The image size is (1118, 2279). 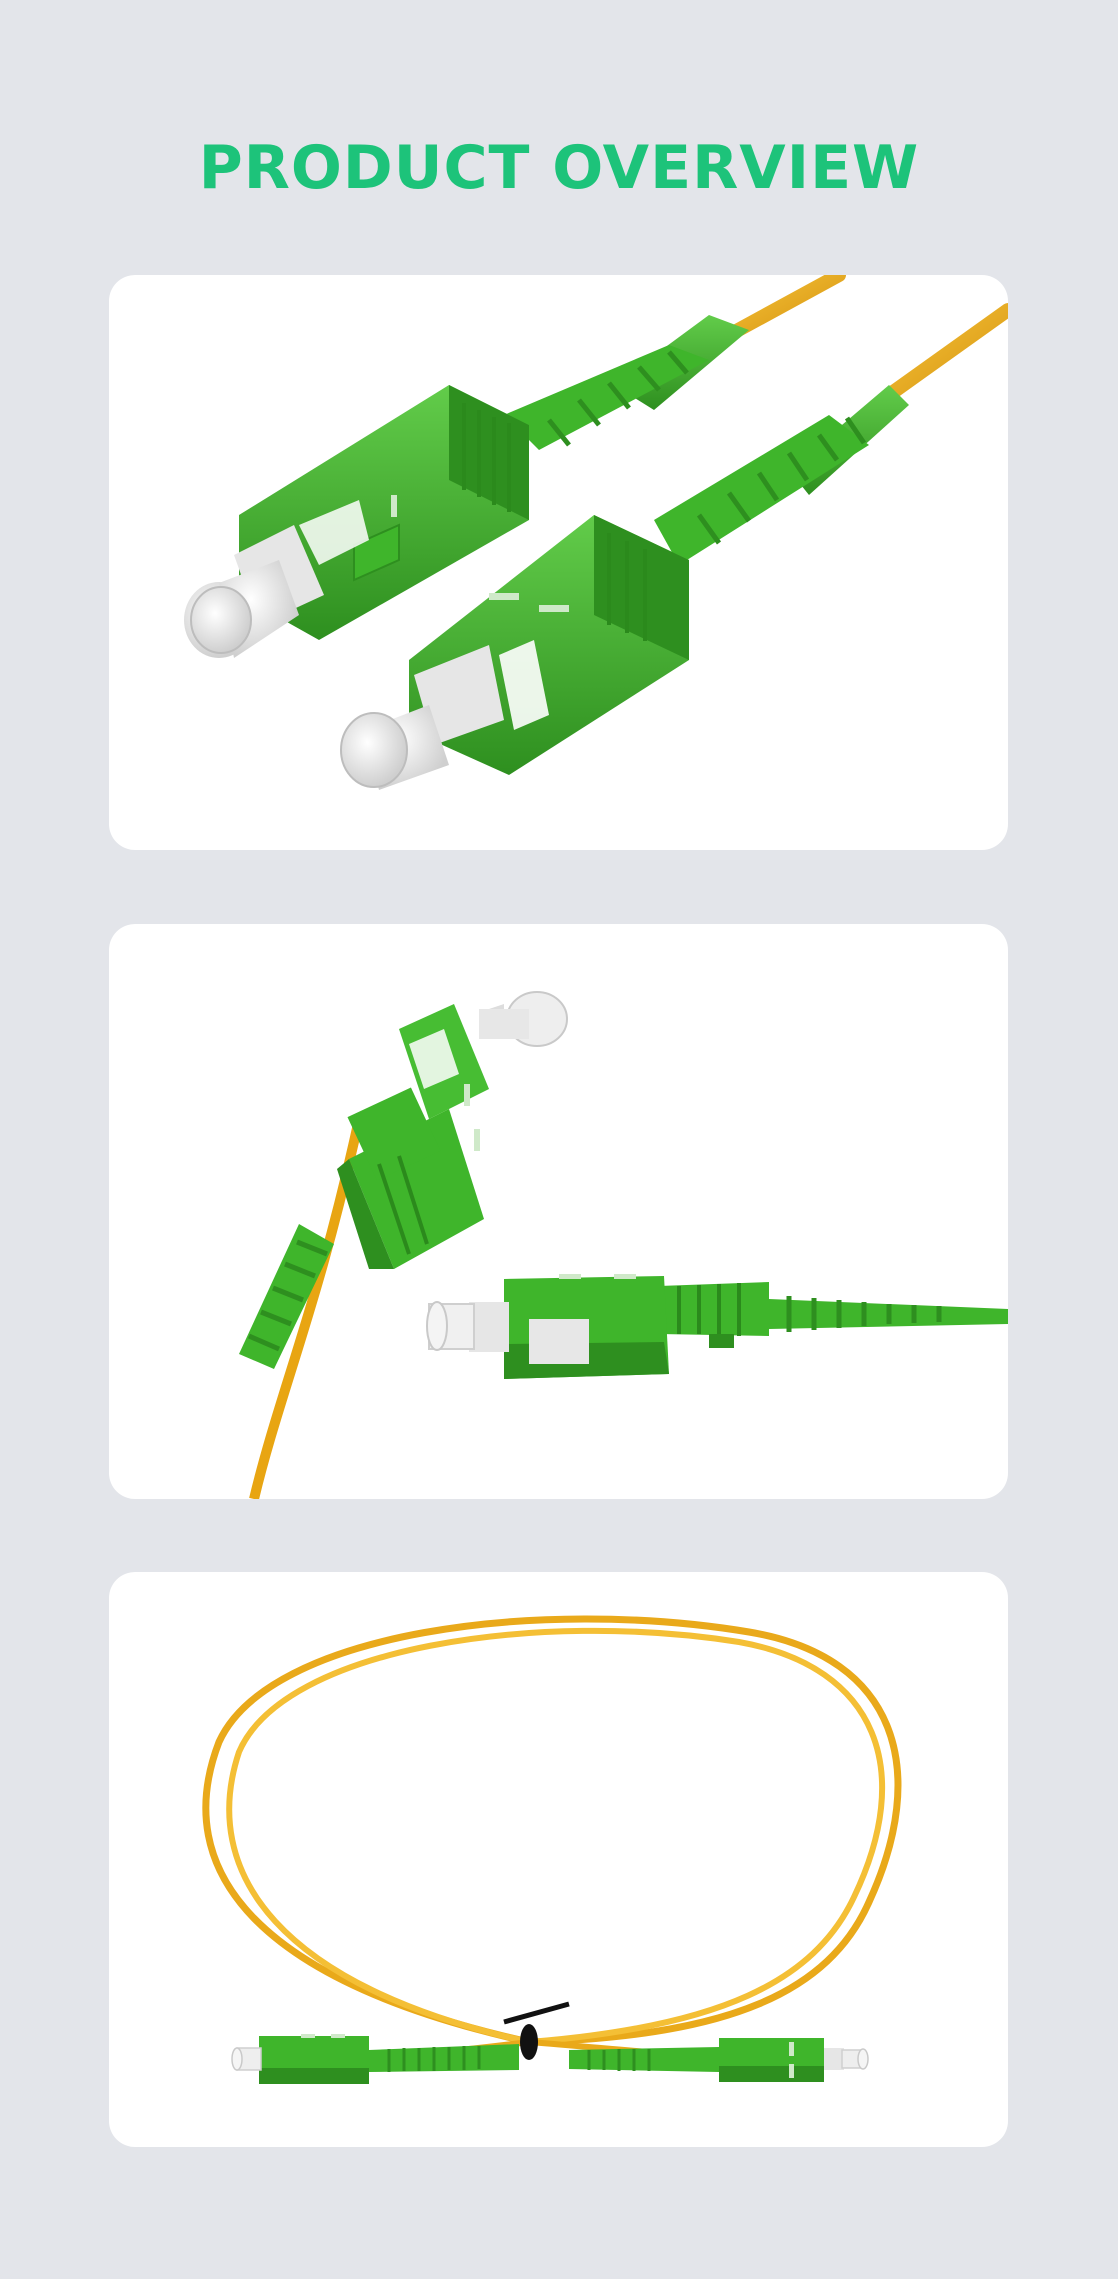 I want to click on page-title: PRODUCT OVERVIEW, so click(x=559, y=168).